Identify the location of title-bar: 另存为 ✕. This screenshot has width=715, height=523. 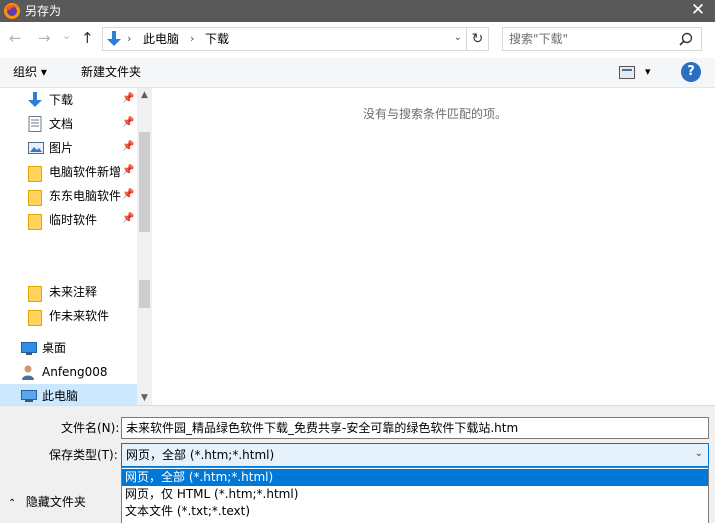
(357, 11).